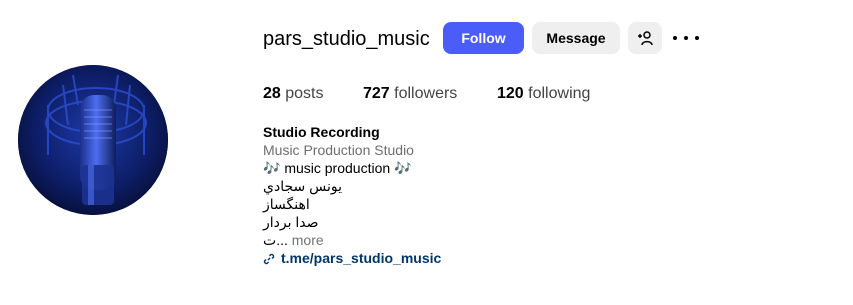 This screenshot has width=853, height=305. I want to click on posts-label: posts, so click(304, 93).